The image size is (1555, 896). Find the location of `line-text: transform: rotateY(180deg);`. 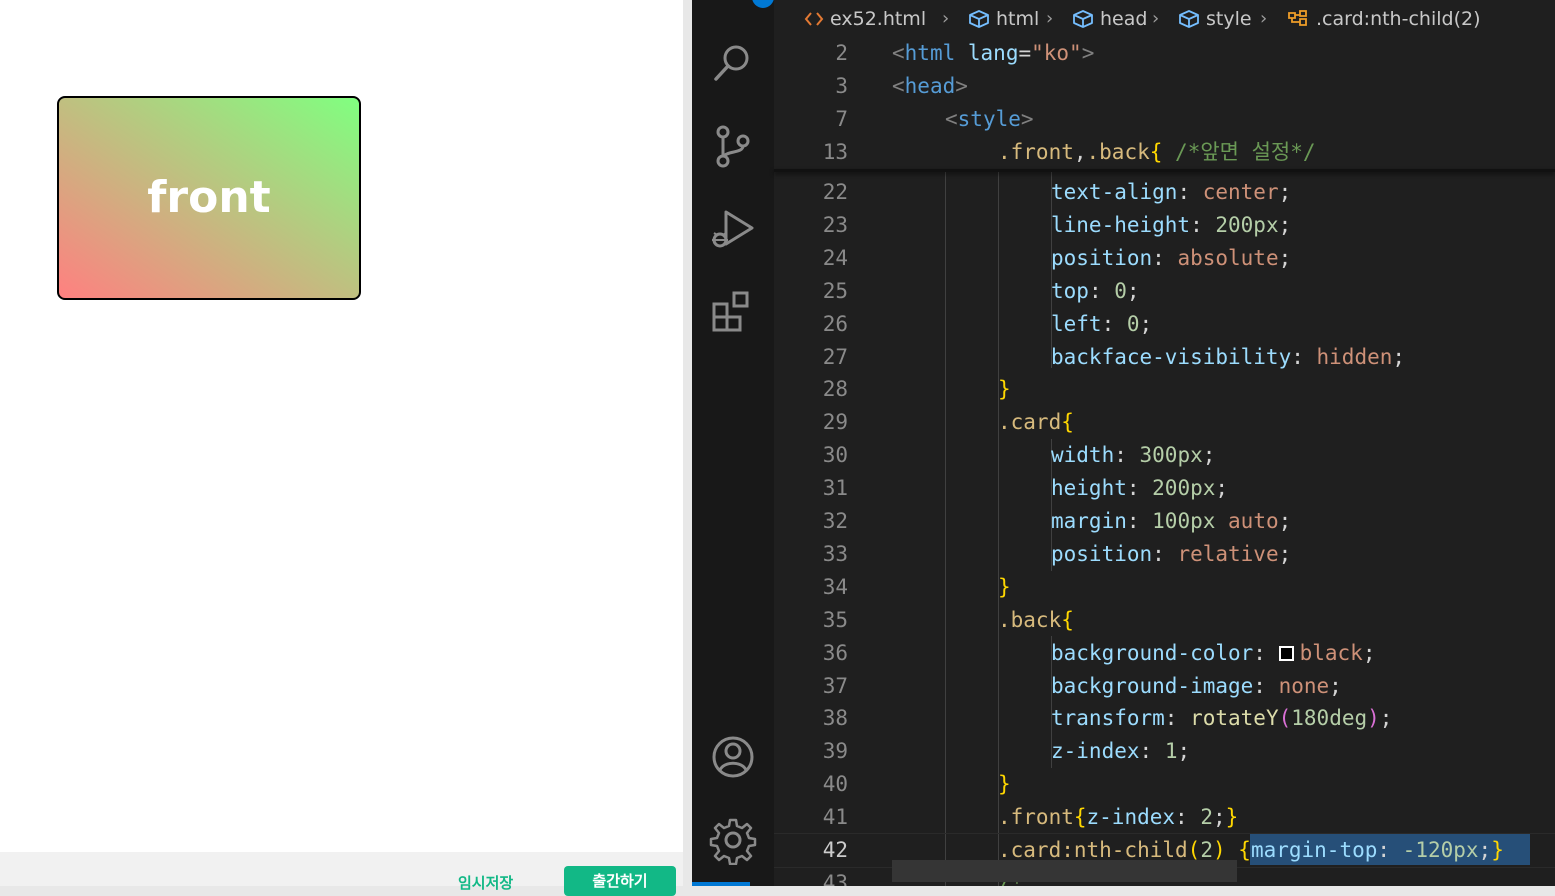

line-text: transform: rotateY(180deg); is located at coordinates (1221, 718).